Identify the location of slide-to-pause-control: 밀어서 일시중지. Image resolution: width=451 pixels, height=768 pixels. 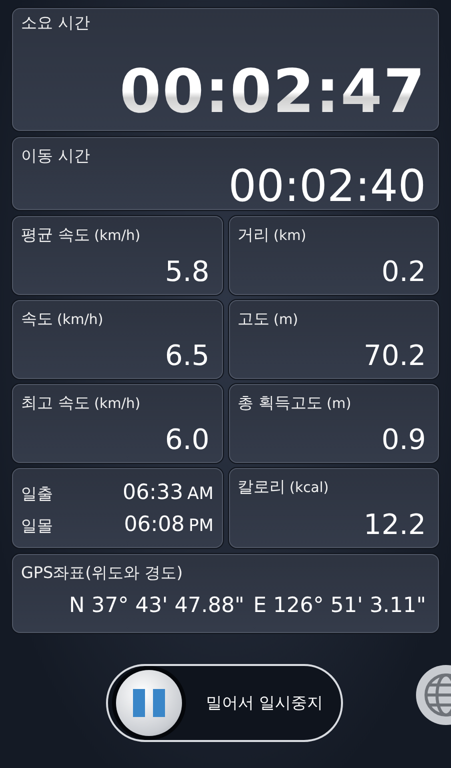
(224, 703).